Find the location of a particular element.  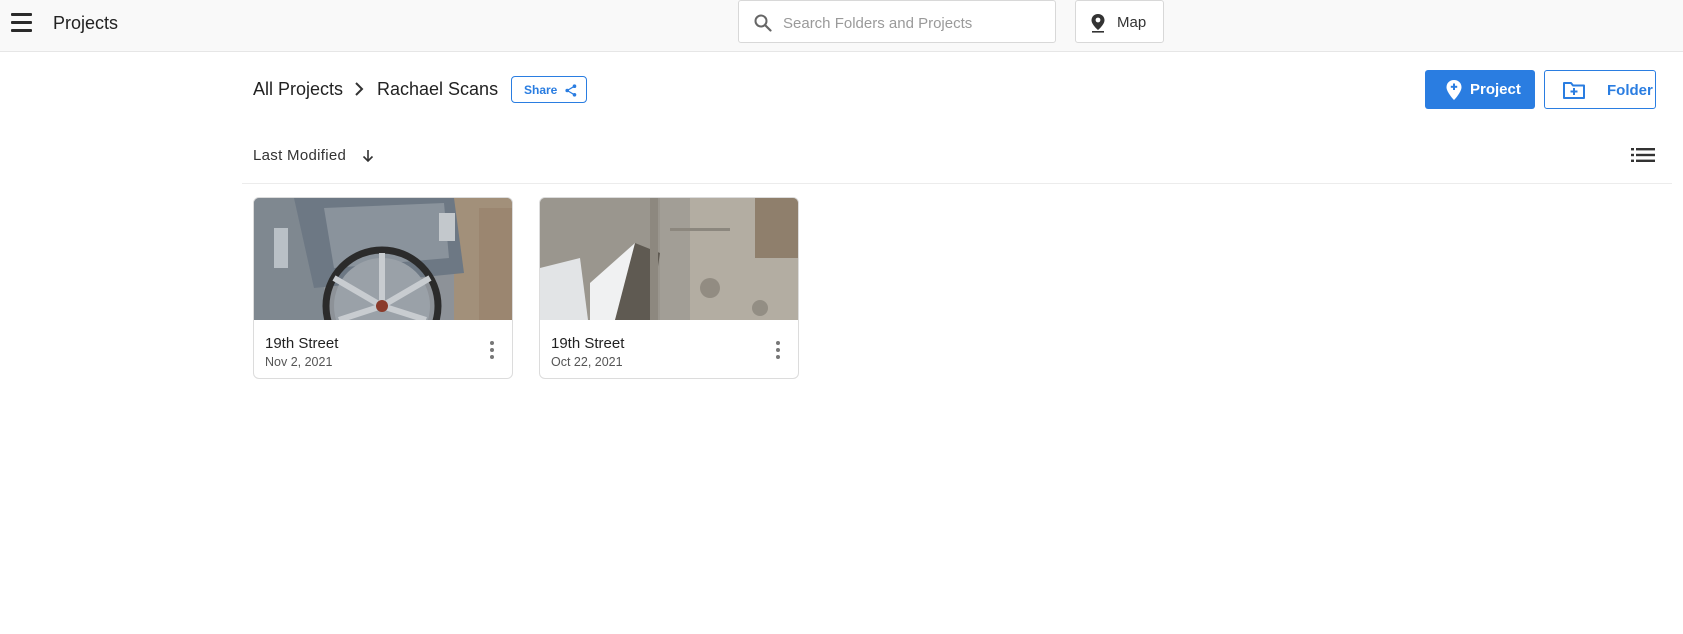

search-icon is located at coordinates (763, 23).